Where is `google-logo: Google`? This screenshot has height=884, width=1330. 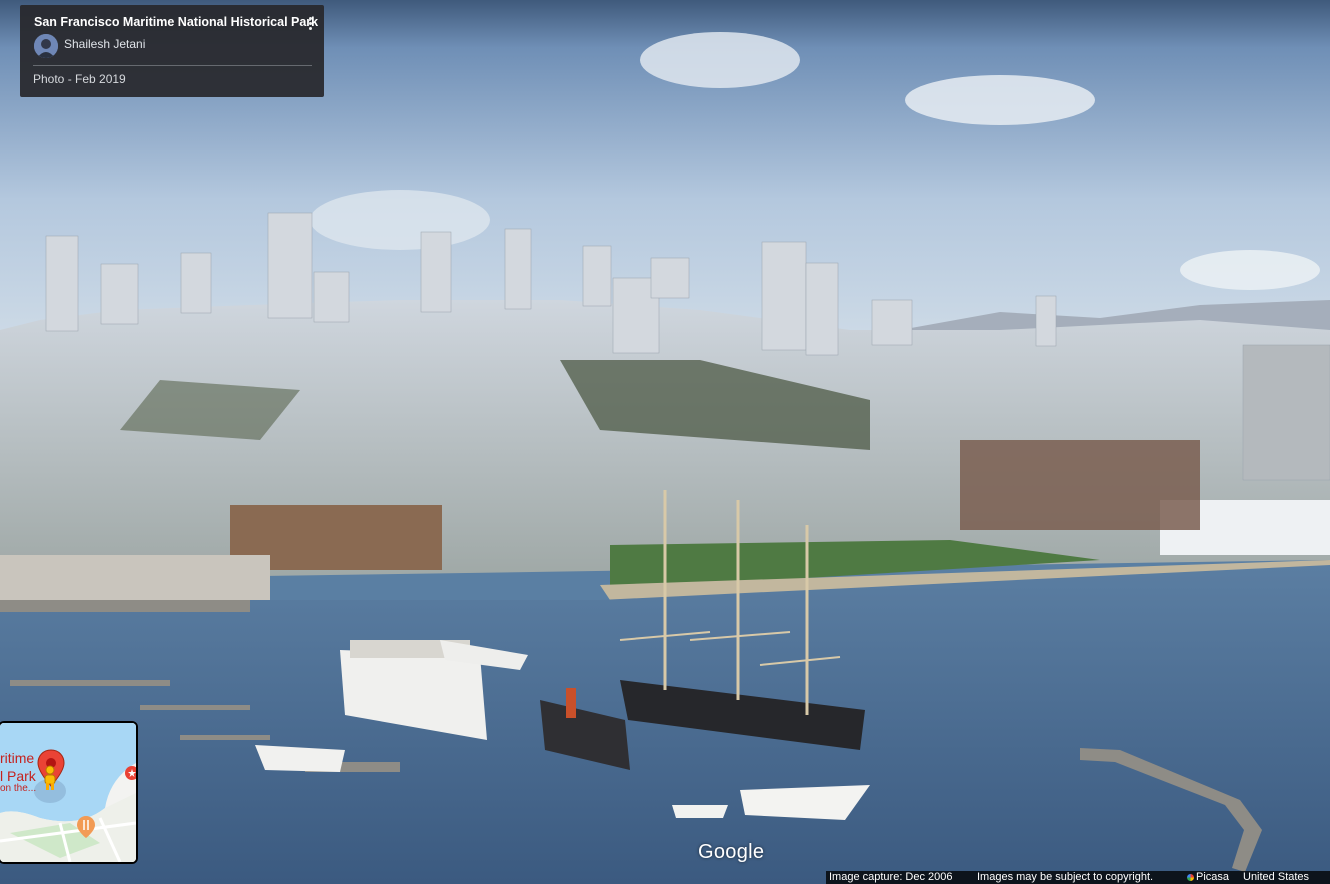 google-logo: Google is located at coordinates (731, 852).